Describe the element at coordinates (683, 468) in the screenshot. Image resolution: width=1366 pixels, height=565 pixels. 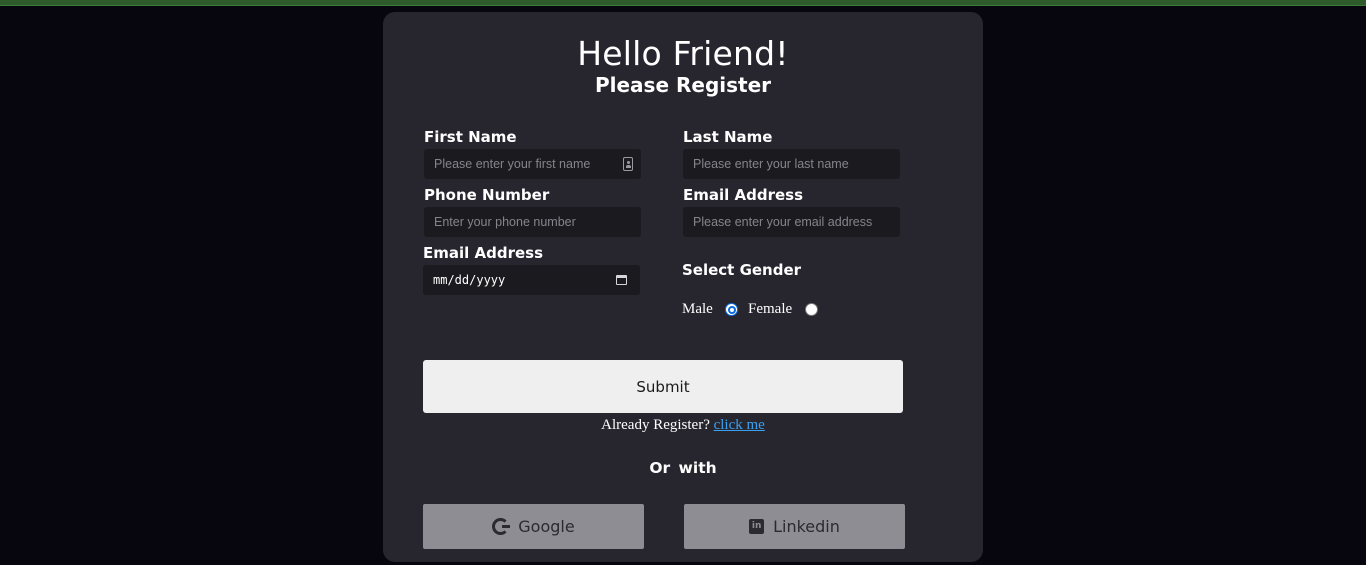
I see `or-with-label: Or with` at that location.